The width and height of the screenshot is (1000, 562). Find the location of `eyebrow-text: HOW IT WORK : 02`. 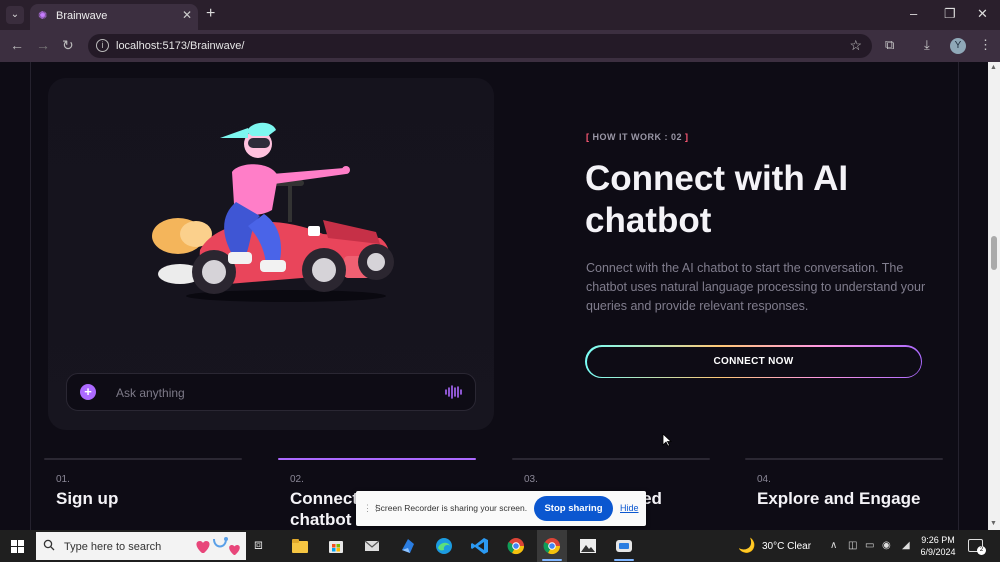

eyebrow-text: HOW IT WORK : 02 is located at coordinates (637, 137).